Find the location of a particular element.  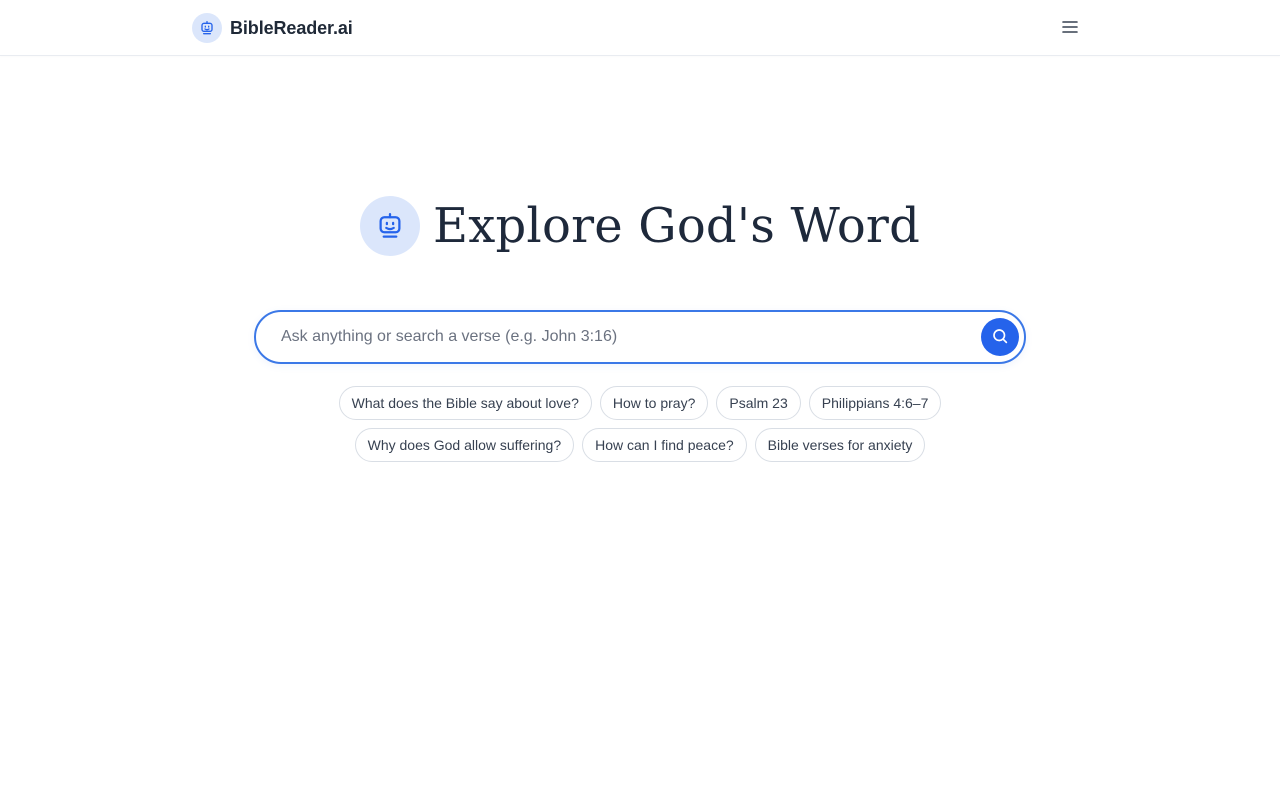

suggestion-chip-pray: How to pray? is located at coordinates (654, 403).